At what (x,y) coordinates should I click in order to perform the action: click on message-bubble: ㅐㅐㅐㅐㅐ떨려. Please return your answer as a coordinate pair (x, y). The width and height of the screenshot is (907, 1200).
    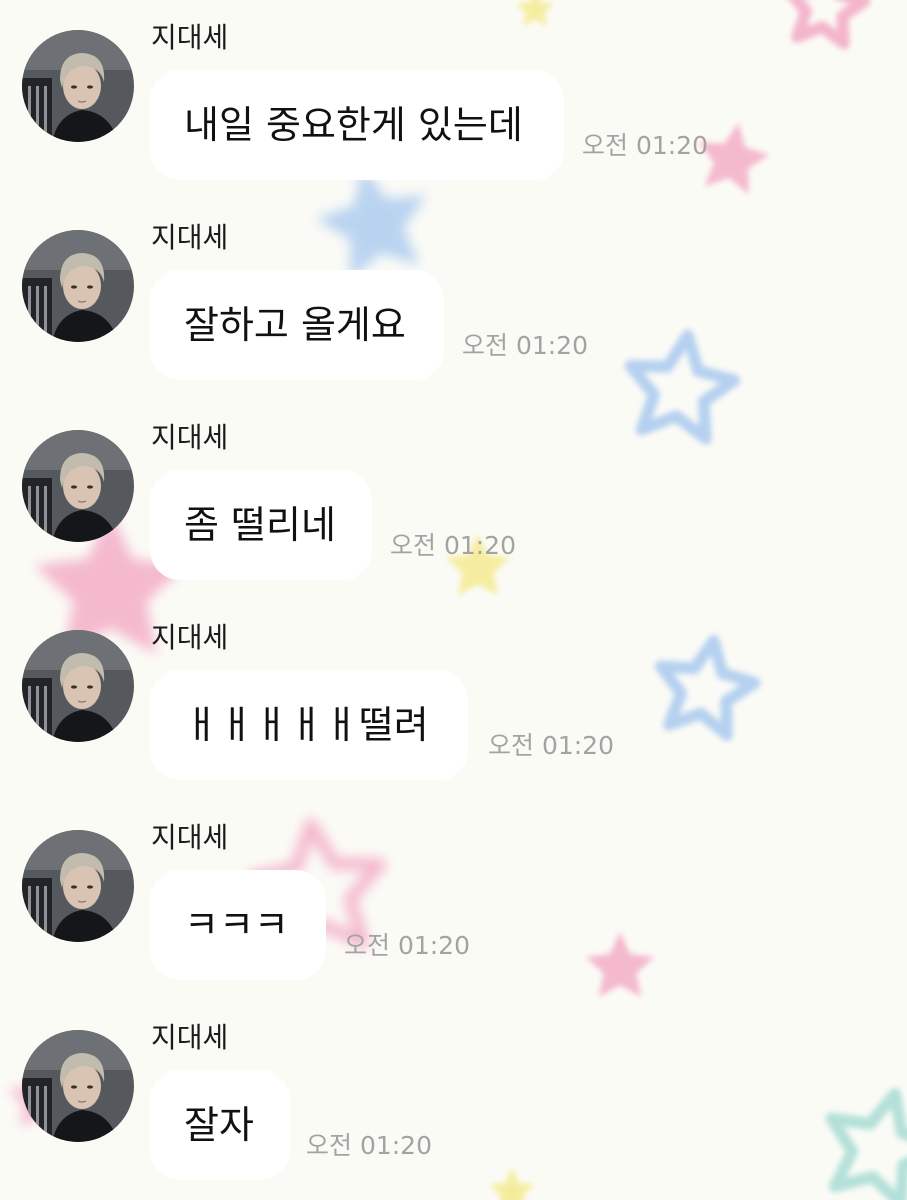
    Looking at the image, I should click on (309, 725).